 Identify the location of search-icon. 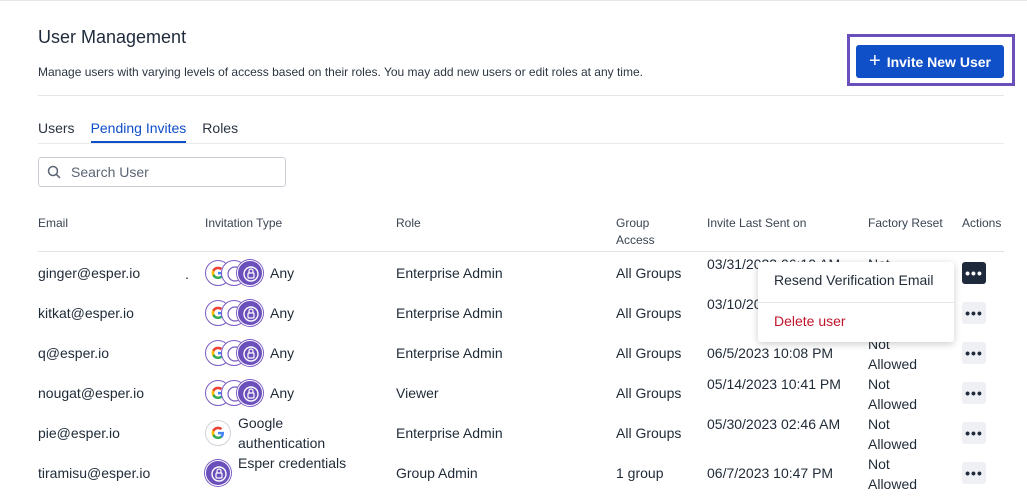
(54, 172).